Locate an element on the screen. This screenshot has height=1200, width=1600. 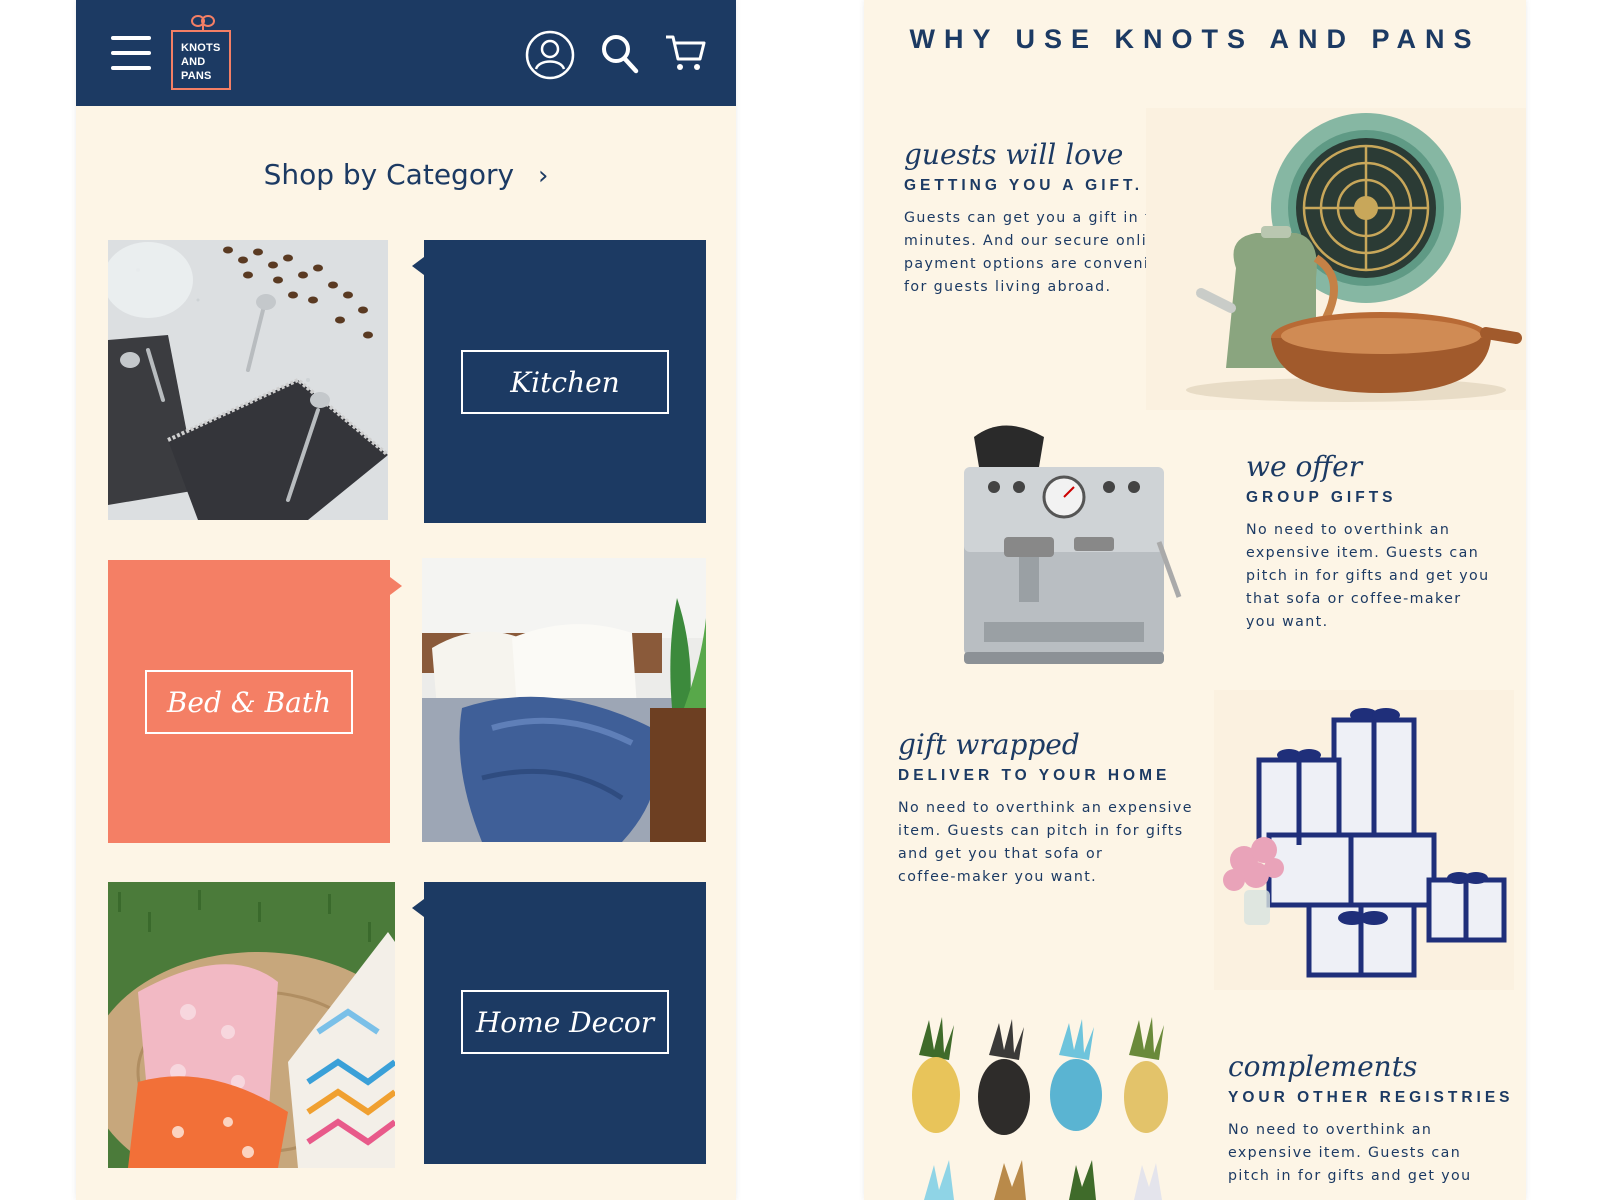
brand-logo: KNOTS AND PANS is located at coordinates (201, 52).